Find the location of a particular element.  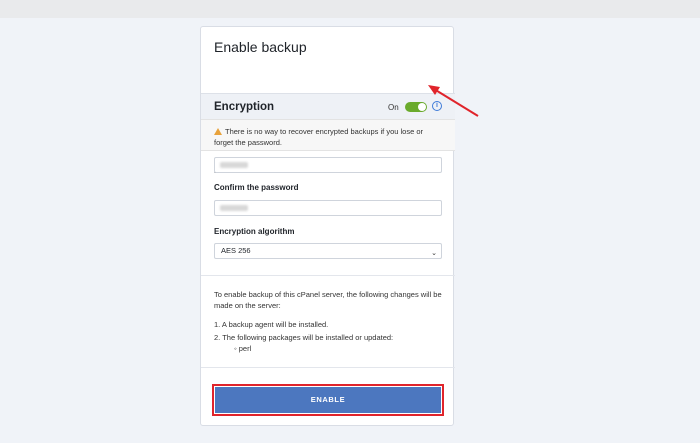

algorithm-label: Encryption algorithm is located at coordinates (254, 231).